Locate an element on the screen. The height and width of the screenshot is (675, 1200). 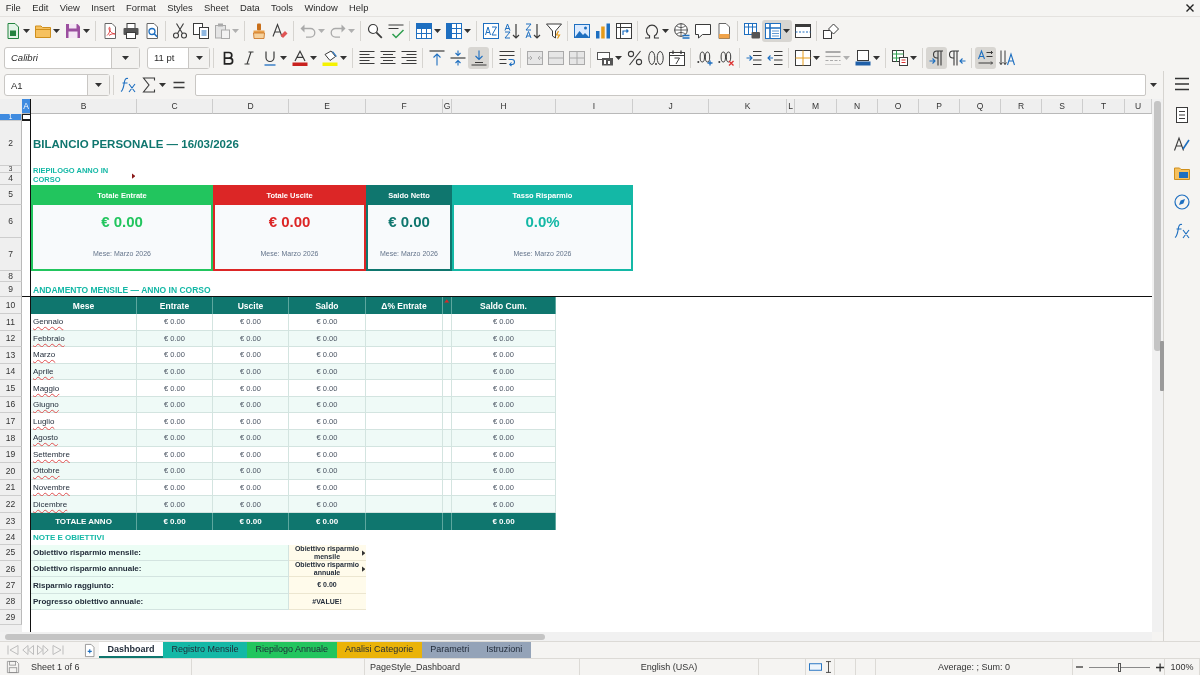
percent-icon is located at coordinates (634, 57).